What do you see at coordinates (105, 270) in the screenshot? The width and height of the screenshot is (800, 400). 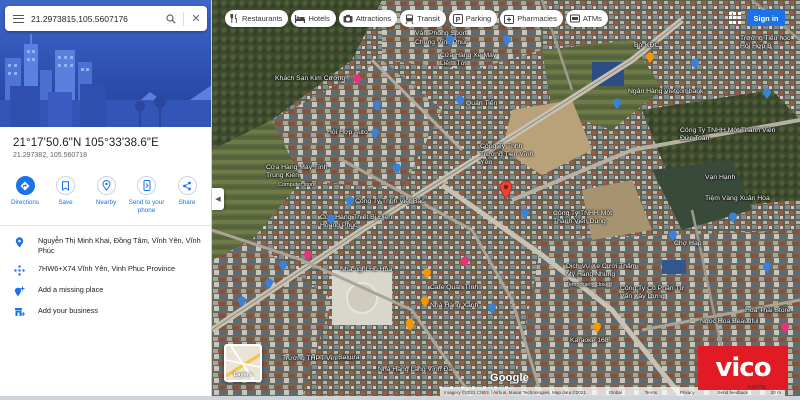 I see `plus-code-row: 7HW6+X74 Vĩnh Yên, Vinh Phuc Province` at bounding box center [105, 270].